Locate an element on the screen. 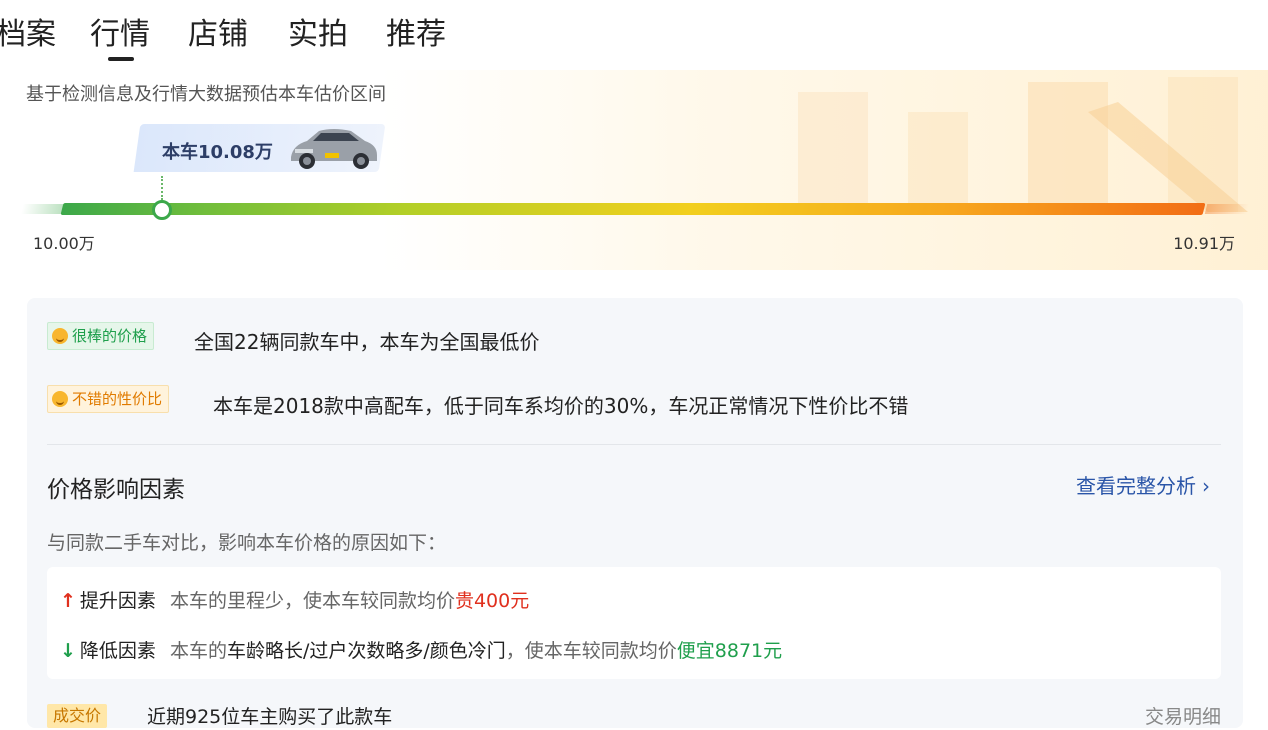  deal-details-link: 交易明细 is located at coordinates (1183, 715).